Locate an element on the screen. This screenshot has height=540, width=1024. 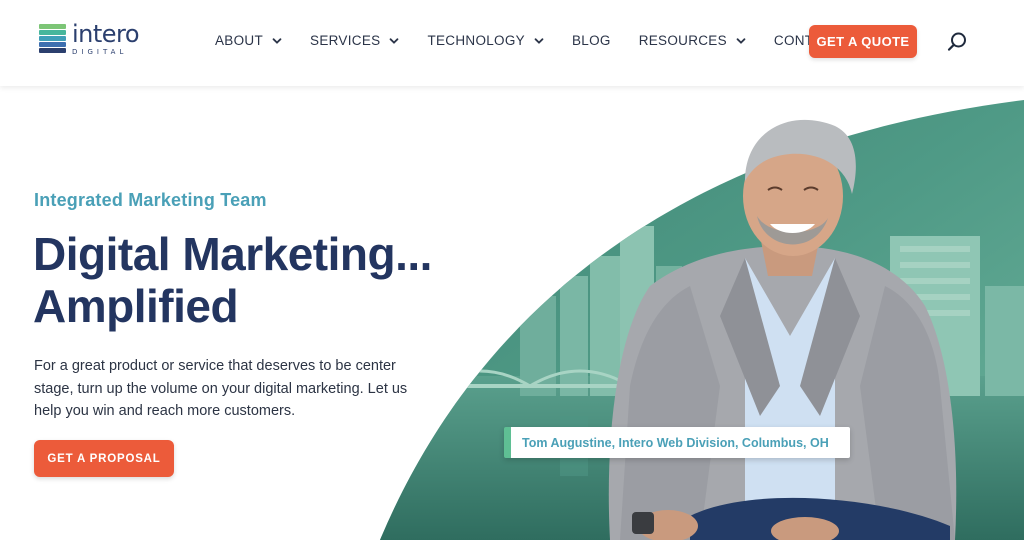
get-a-proposal-button: GET A PROPOSAL is located at coordinates (104, 458).